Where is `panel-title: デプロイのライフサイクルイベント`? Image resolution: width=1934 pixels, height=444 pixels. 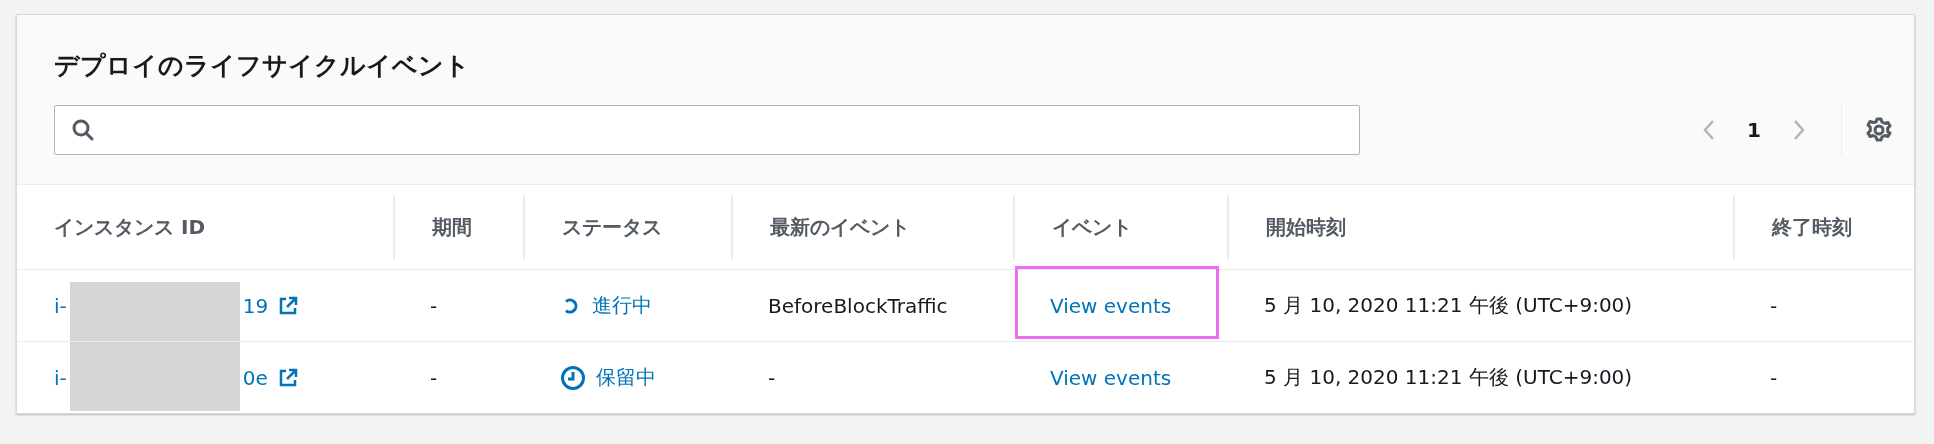
panel-title: デプロイのライフサイクルイベント is located at coordinates (262, 66).